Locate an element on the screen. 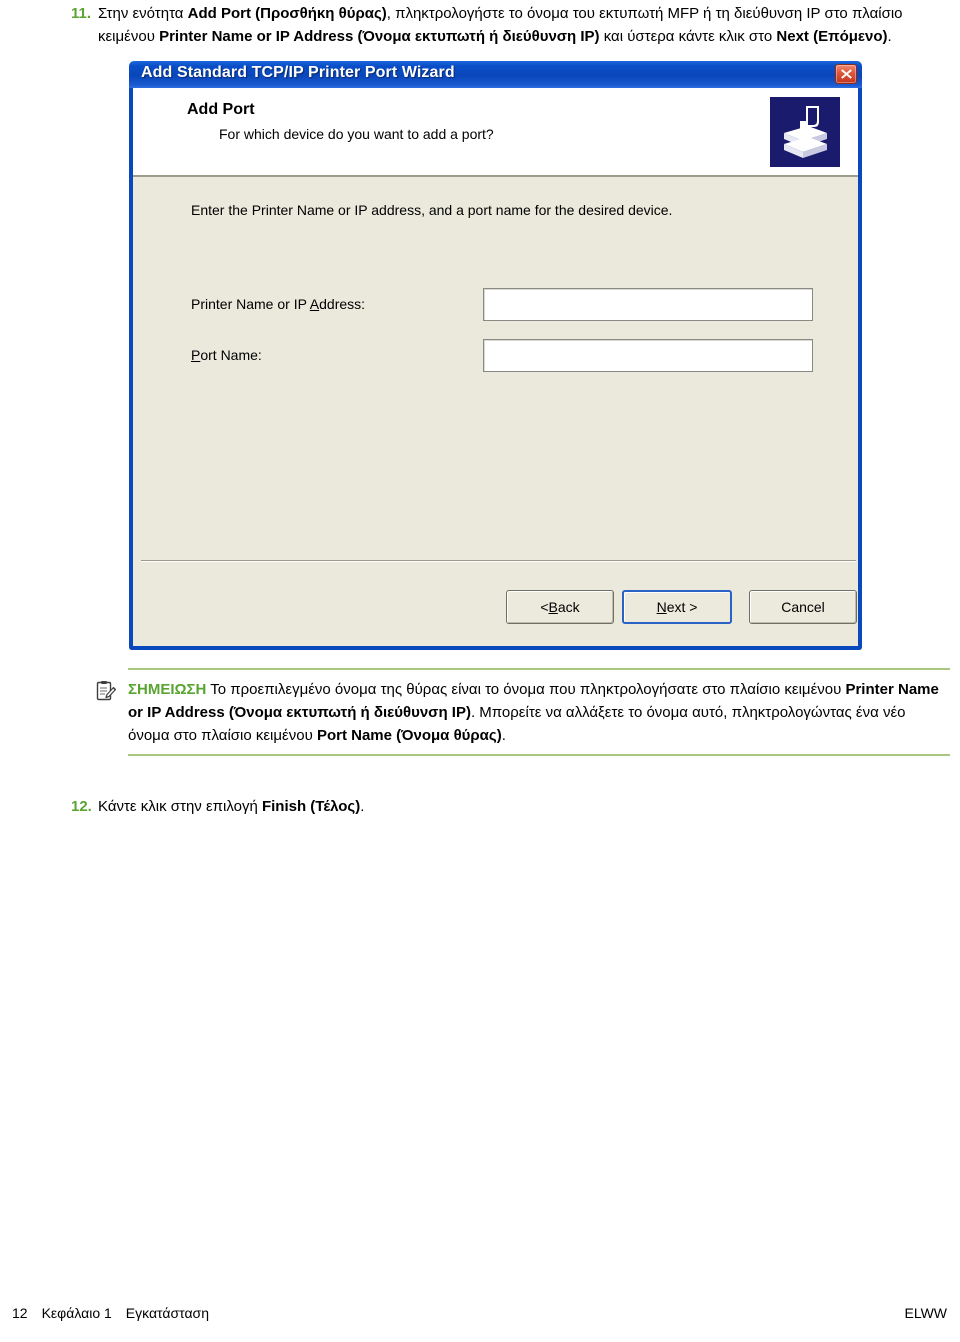 This screenshot has height=1342, width=960. next-button: Next > is located at coordinates (677, 607).